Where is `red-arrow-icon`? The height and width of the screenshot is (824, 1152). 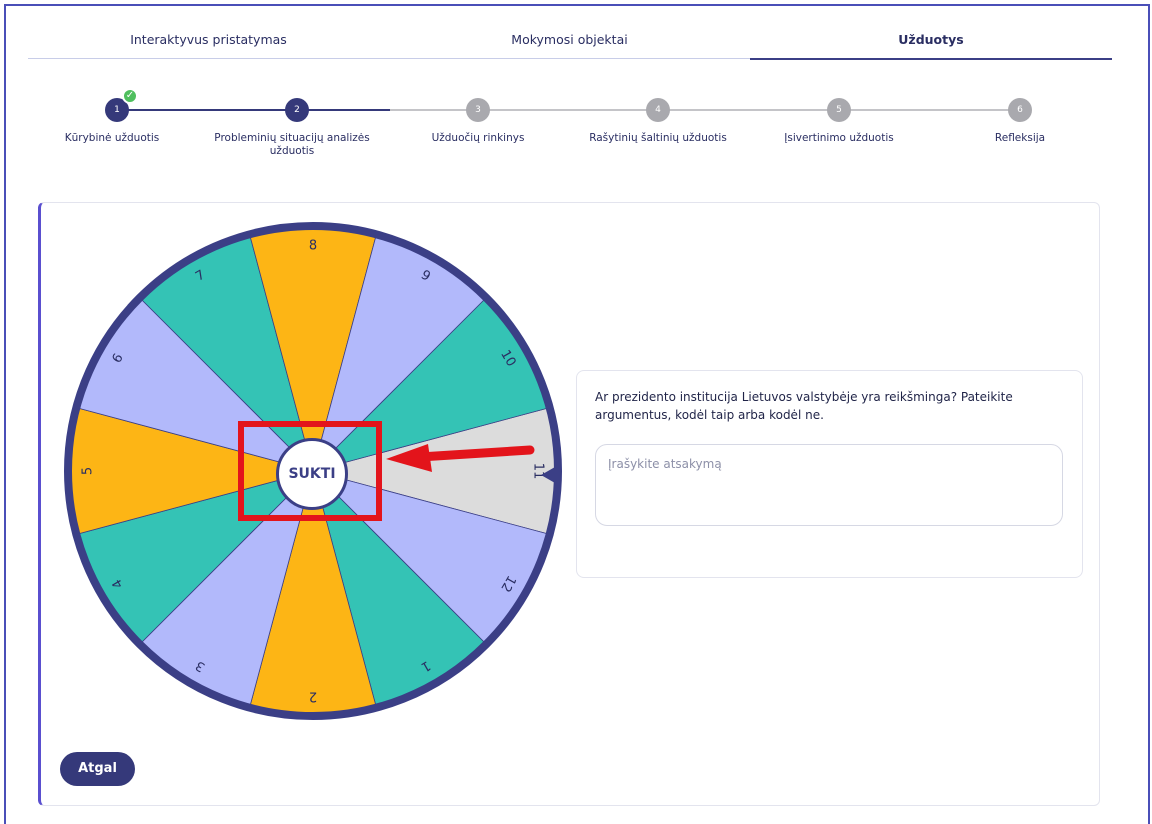 red-arrow-icon is located at coordinates (460, 458).